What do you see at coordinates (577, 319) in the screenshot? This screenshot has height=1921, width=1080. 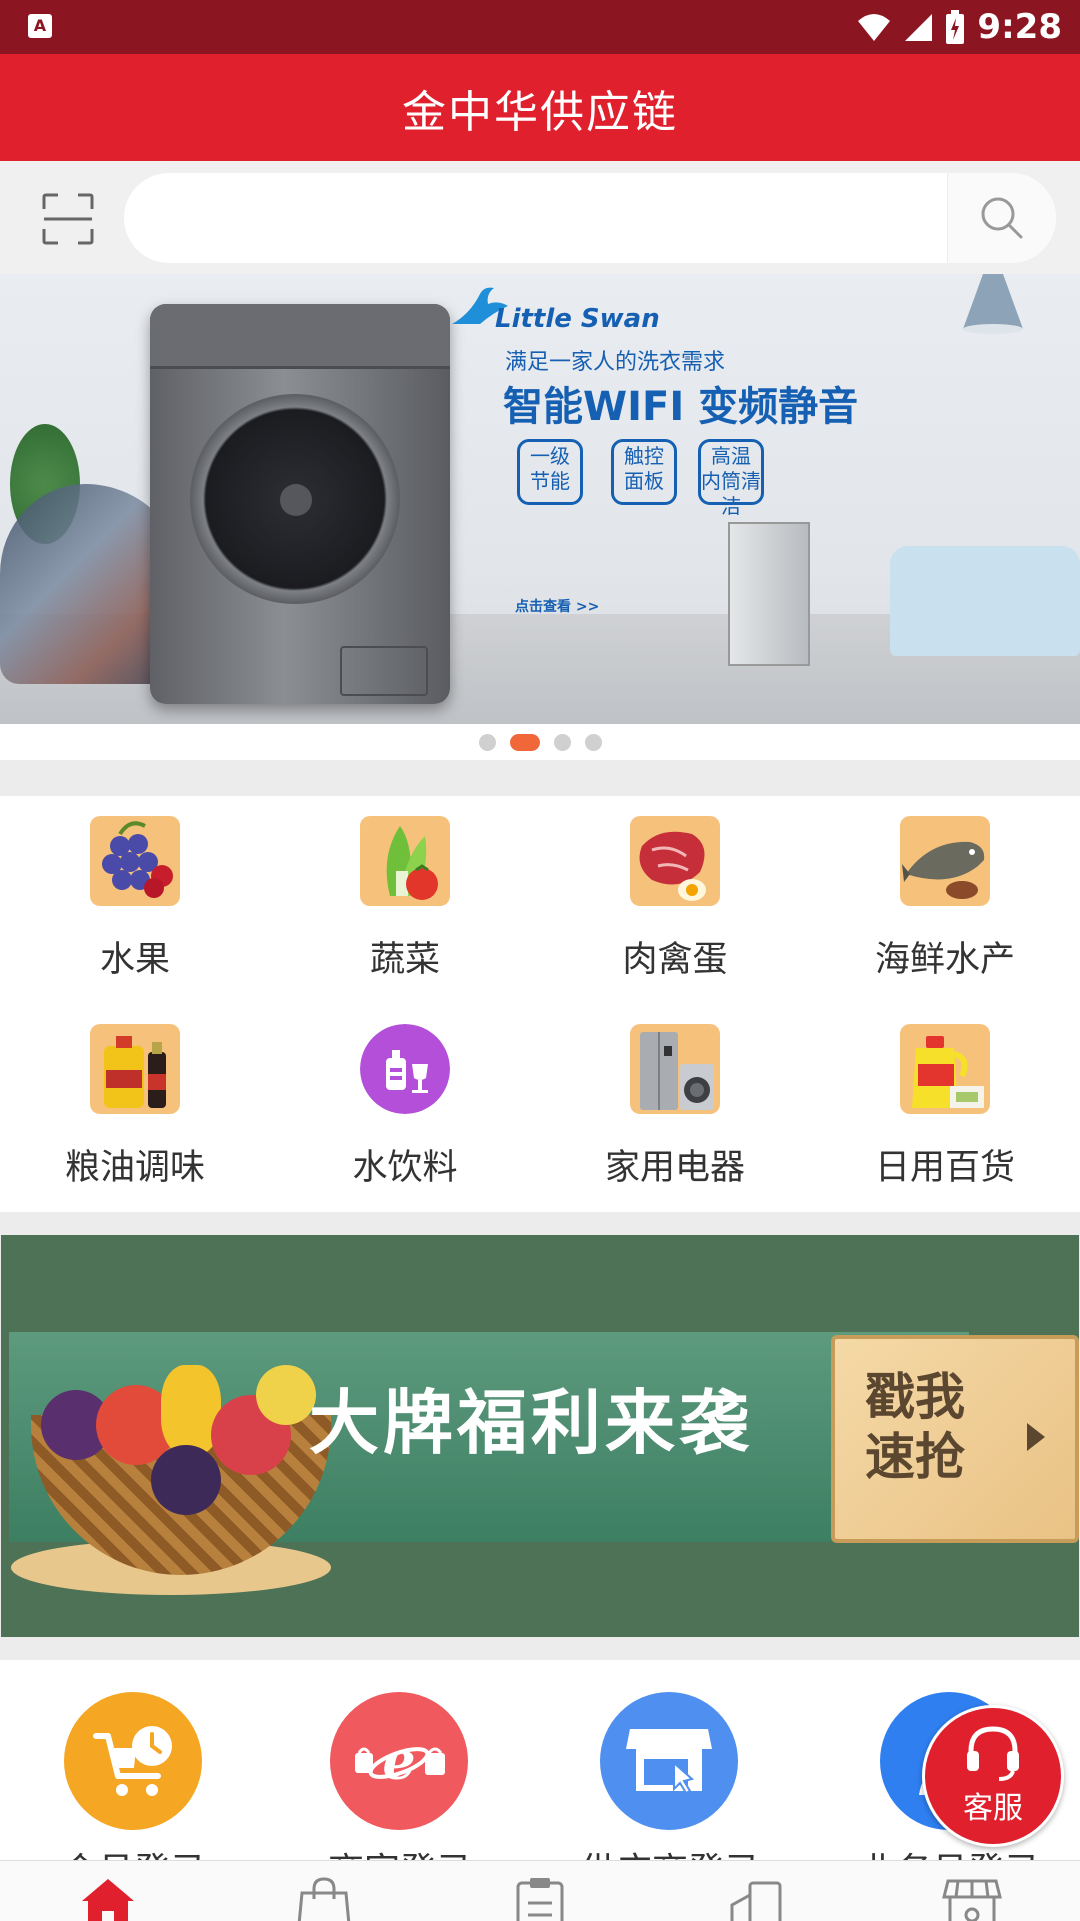 I see `banner-brand: Little Swan` at bounding box center [577, 319].